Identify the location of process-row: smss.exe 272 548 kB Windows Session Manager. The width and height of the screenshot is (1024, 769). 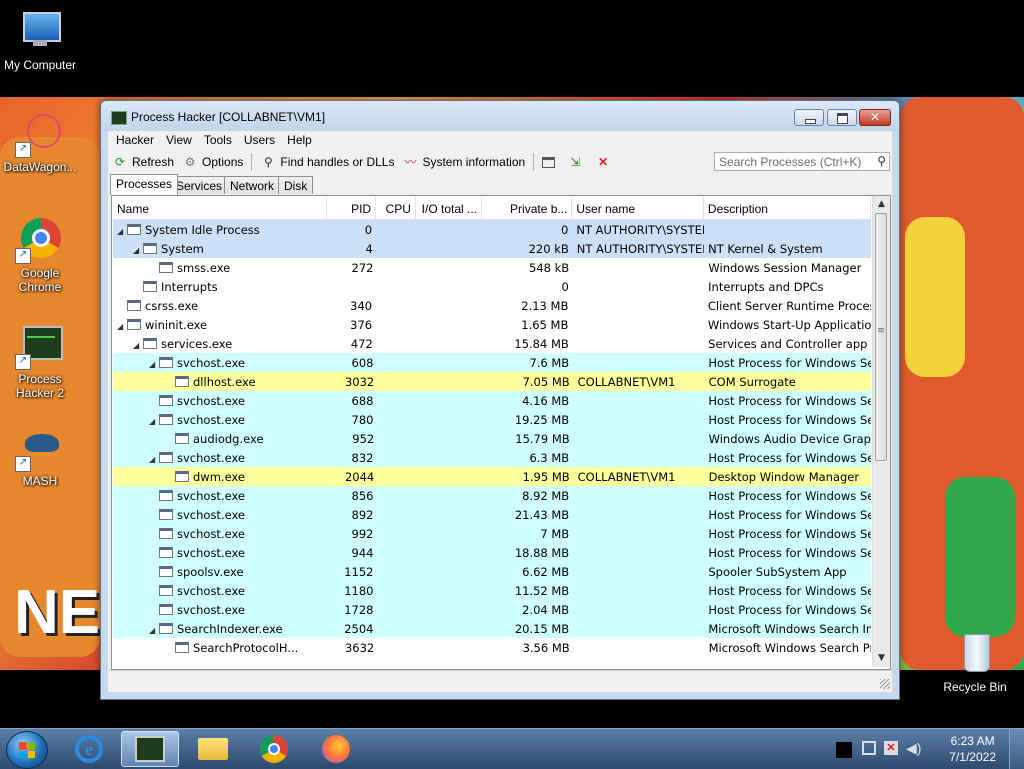
(492, 267).